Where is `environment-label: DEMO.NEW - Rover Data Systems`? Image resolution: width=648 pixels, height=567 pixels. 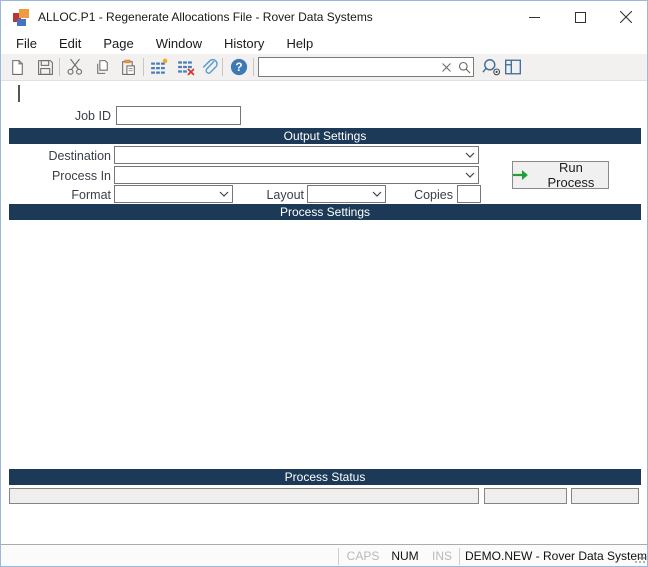 environment-label: DEMO.NEW - Rover Data Systems is located at coordinates (556, 556).